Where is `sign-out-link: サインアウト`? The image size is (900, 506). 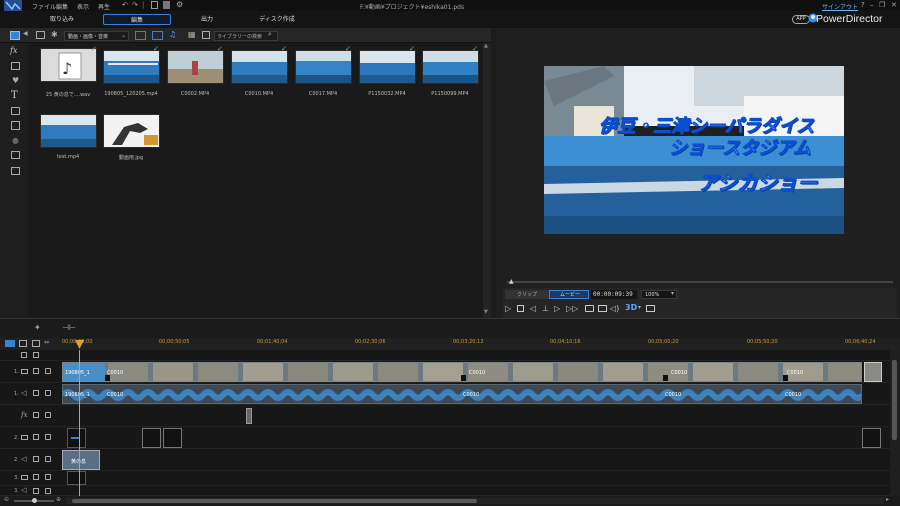
sign-out-link: サインアウト is located at coordinates (840, 6).